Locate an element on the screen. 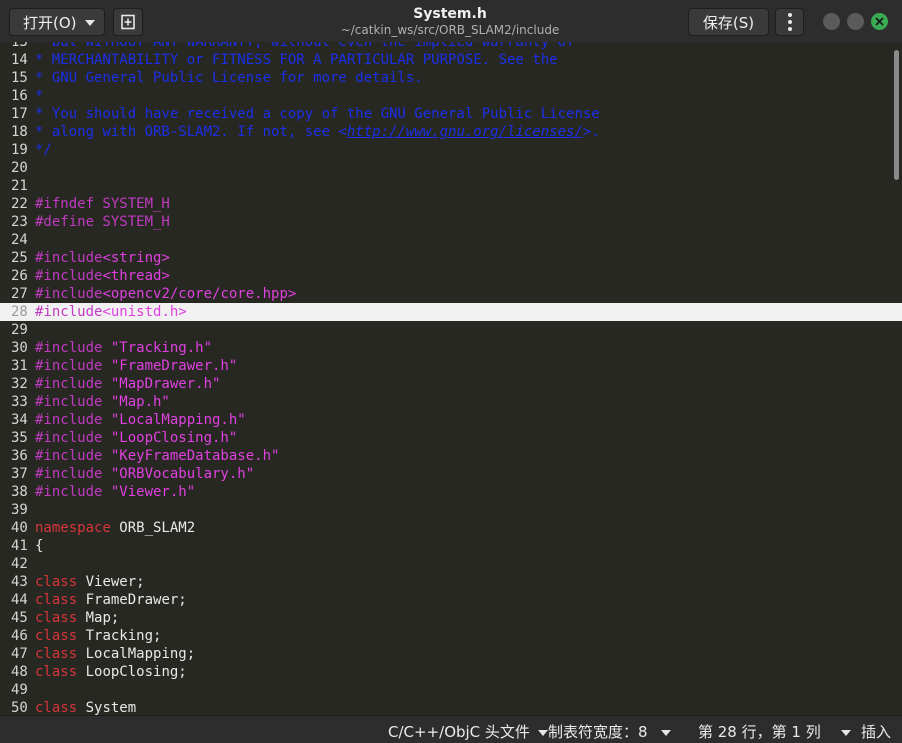  line-number: 40 is located at coordinates (19, 528).